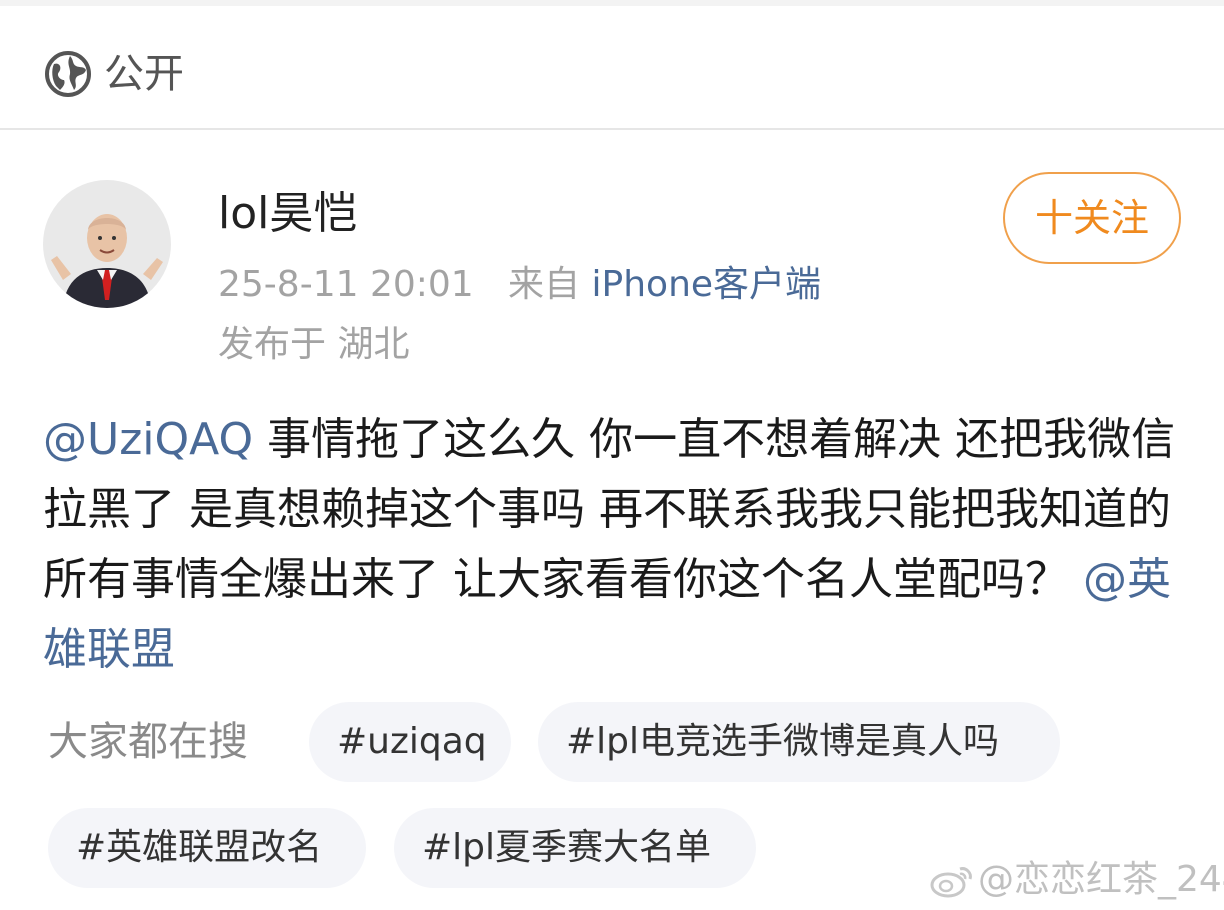 The width and height of the screenshot is (1224, 910). What do you see at coordinates (951, 882) in the screenshot?
I see `weibo-logo-icon` at bounding box center [951, 882].